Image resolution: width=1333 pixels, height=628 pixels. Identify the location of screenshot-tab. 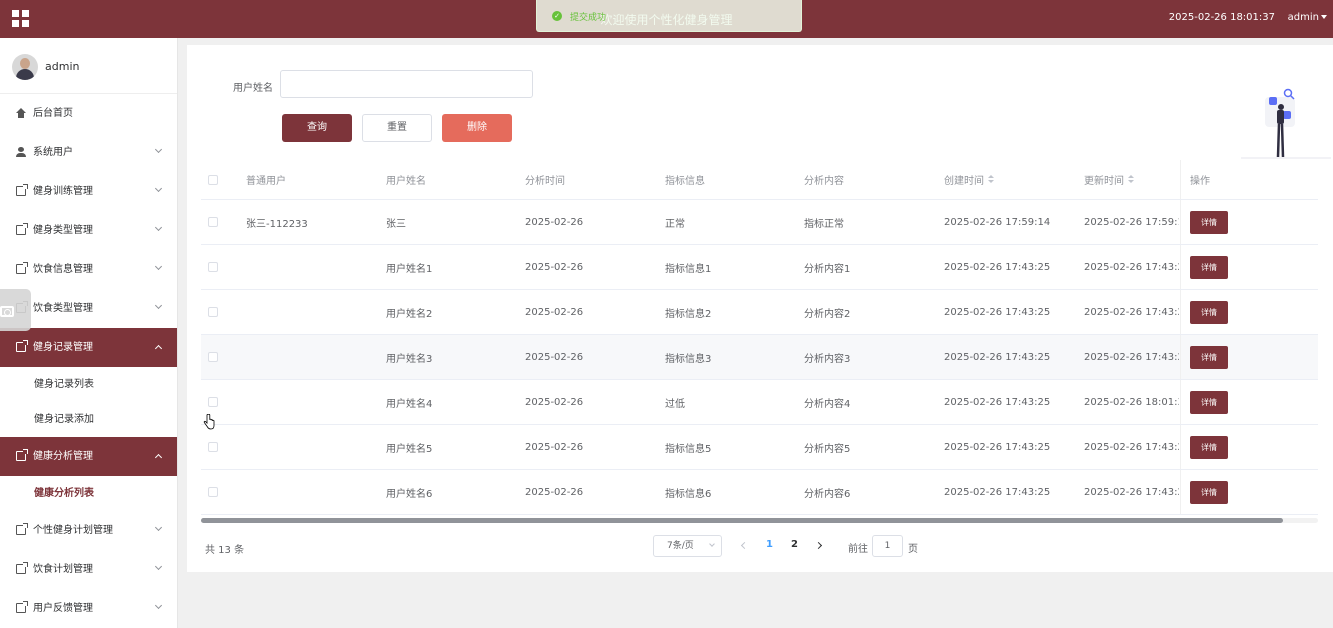
(15, 310).